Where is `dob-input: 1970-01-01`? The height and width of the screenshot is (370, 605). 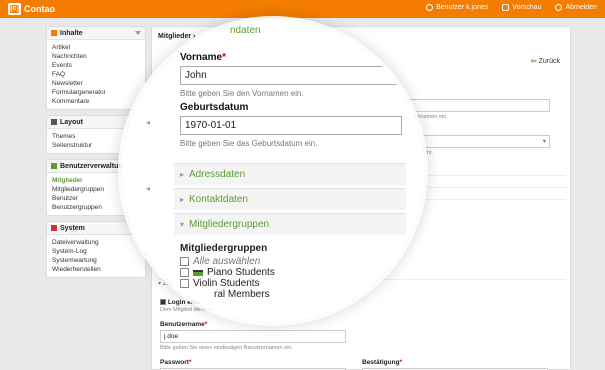 dob-input: 1970-01-01 is located at coordinates (291, 125).